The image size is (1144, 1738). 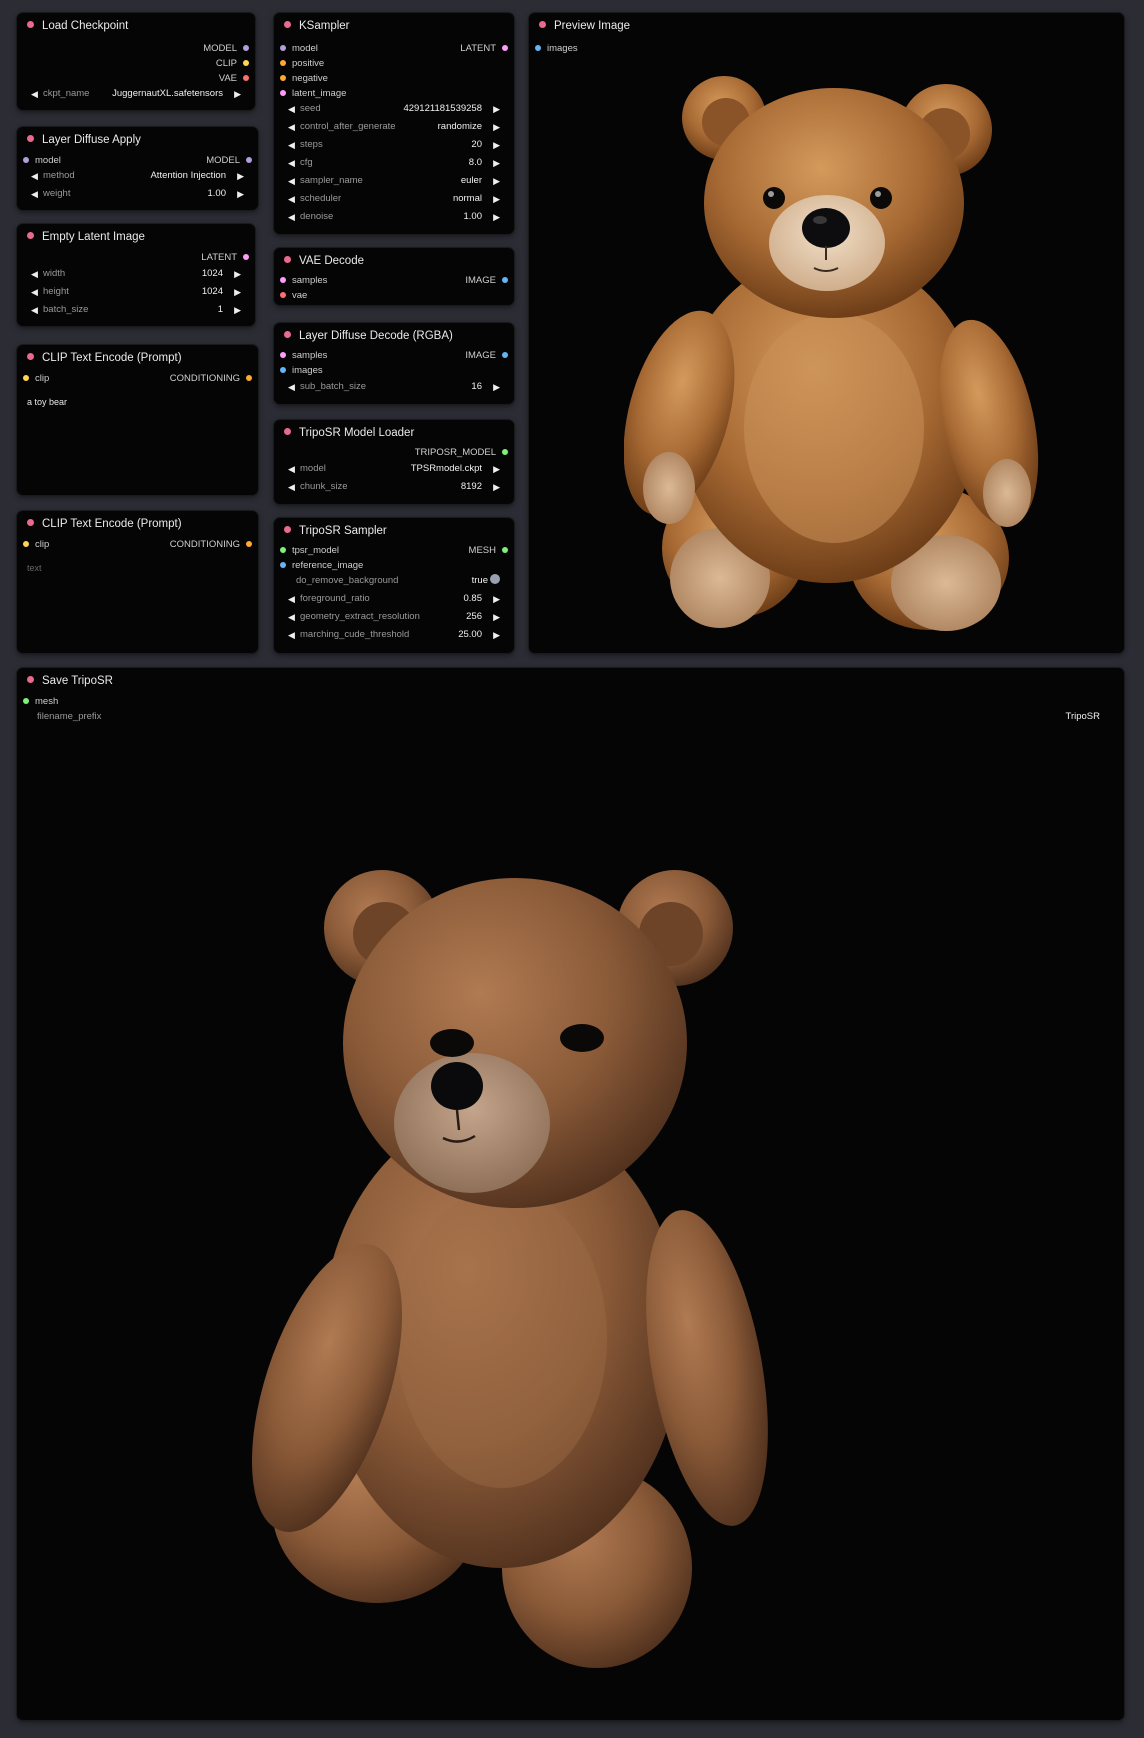 What do you see at coordinates (137, 441) in the screenshot?
I see `prompt-textarea: a toy bear` at bounding box center [137, 441].